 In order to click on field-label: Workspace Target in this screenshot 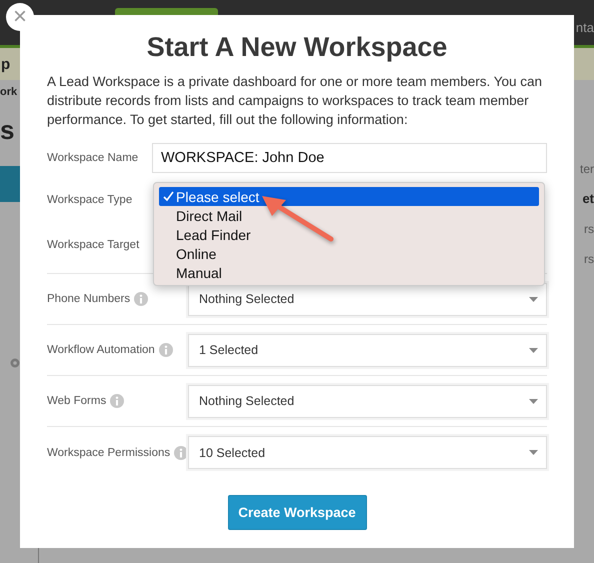, I will do `click(93, 244)`.